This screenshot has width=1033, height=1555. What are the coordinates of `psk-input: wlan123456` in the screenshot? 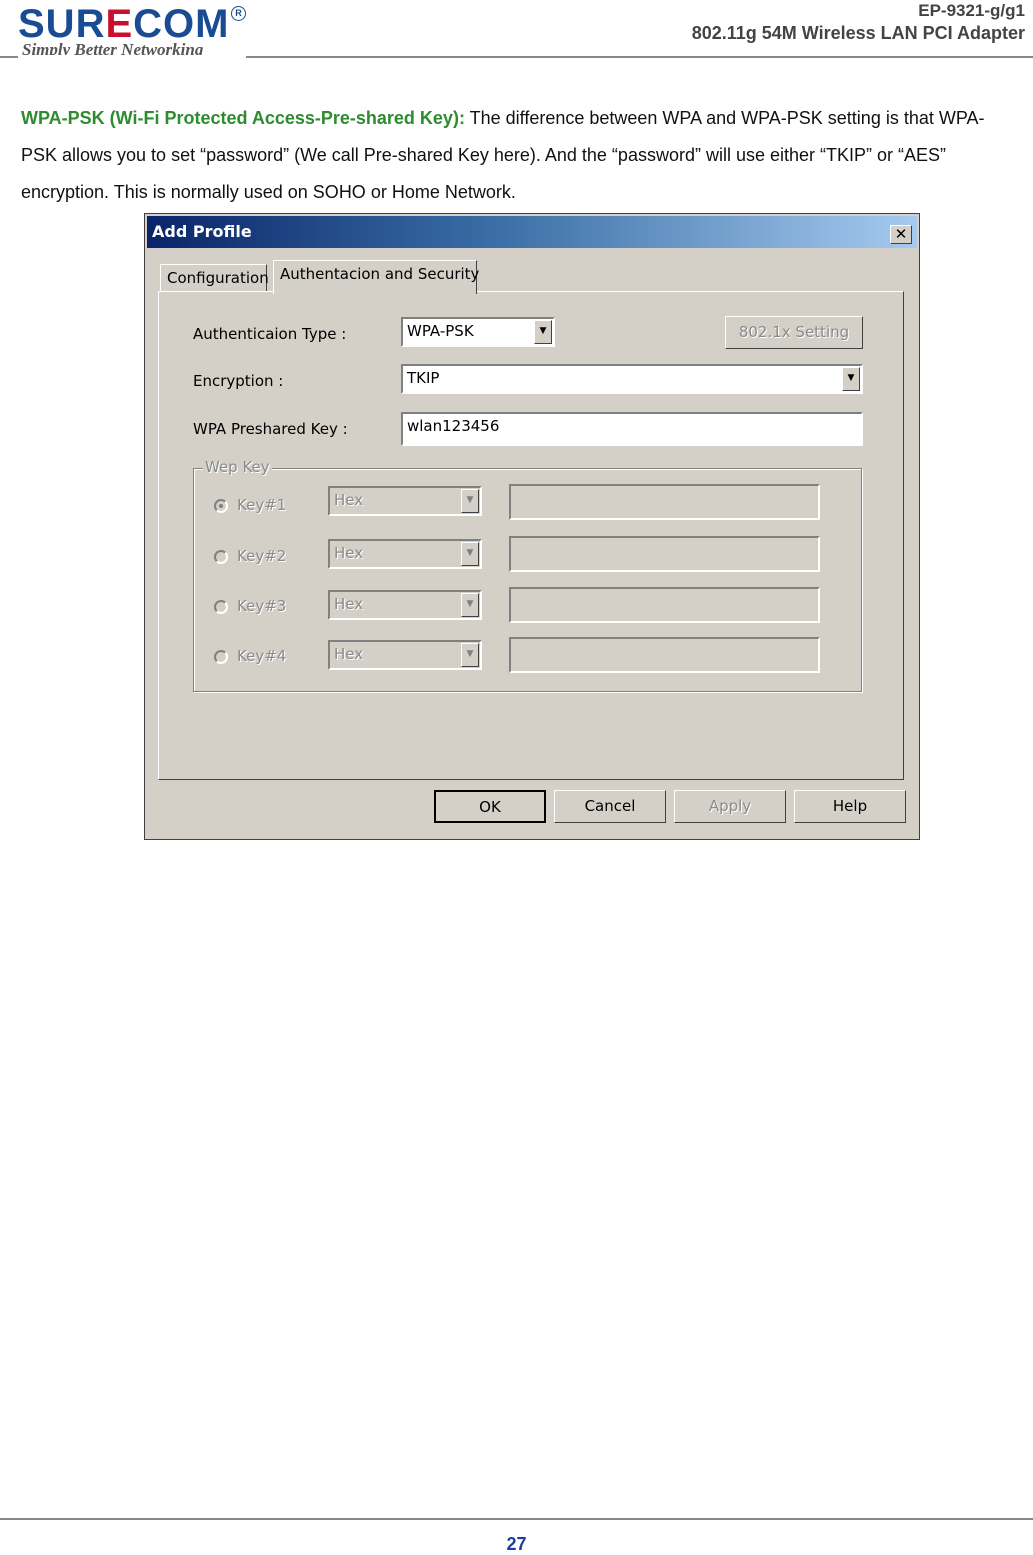 It's located at (632, 429).